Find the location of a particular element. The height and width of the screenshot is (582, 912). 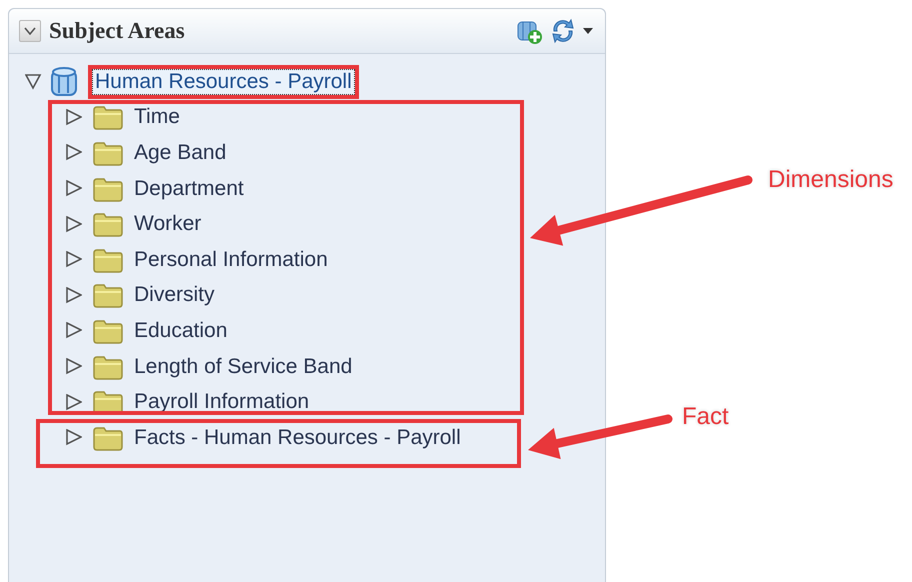

tree-item: Department is located at coordinates (189, 188).